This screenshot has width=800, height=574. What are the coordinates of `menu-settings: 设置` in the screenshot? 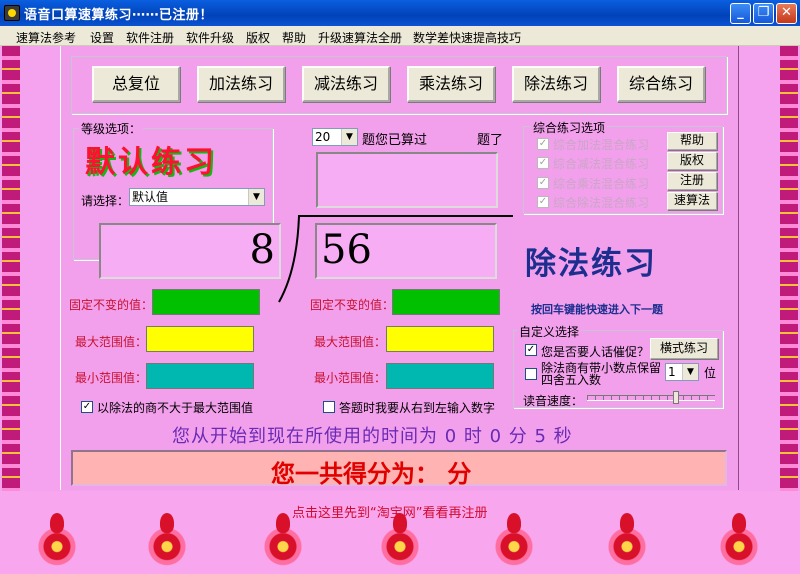 It's located at (102, 37).